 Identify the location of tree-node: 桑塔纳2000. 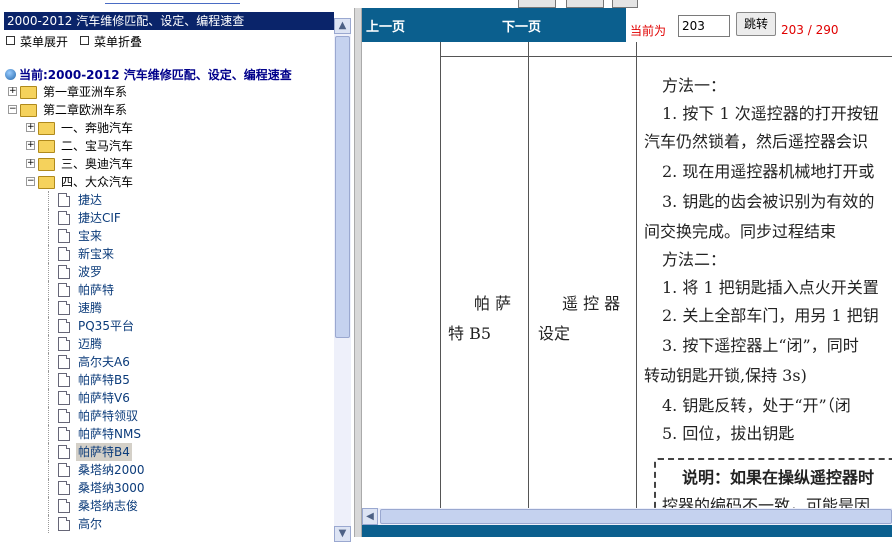
(166, 470).